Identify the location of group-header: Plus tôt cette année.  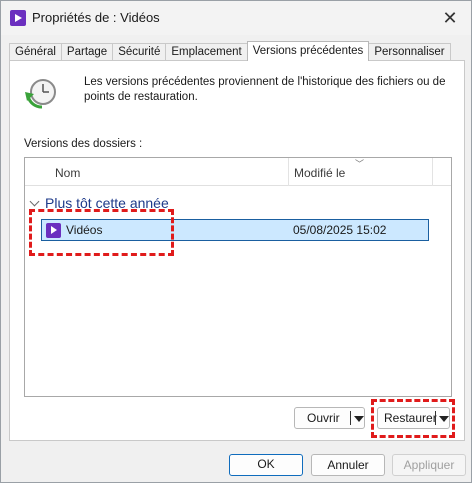
(99, 203).